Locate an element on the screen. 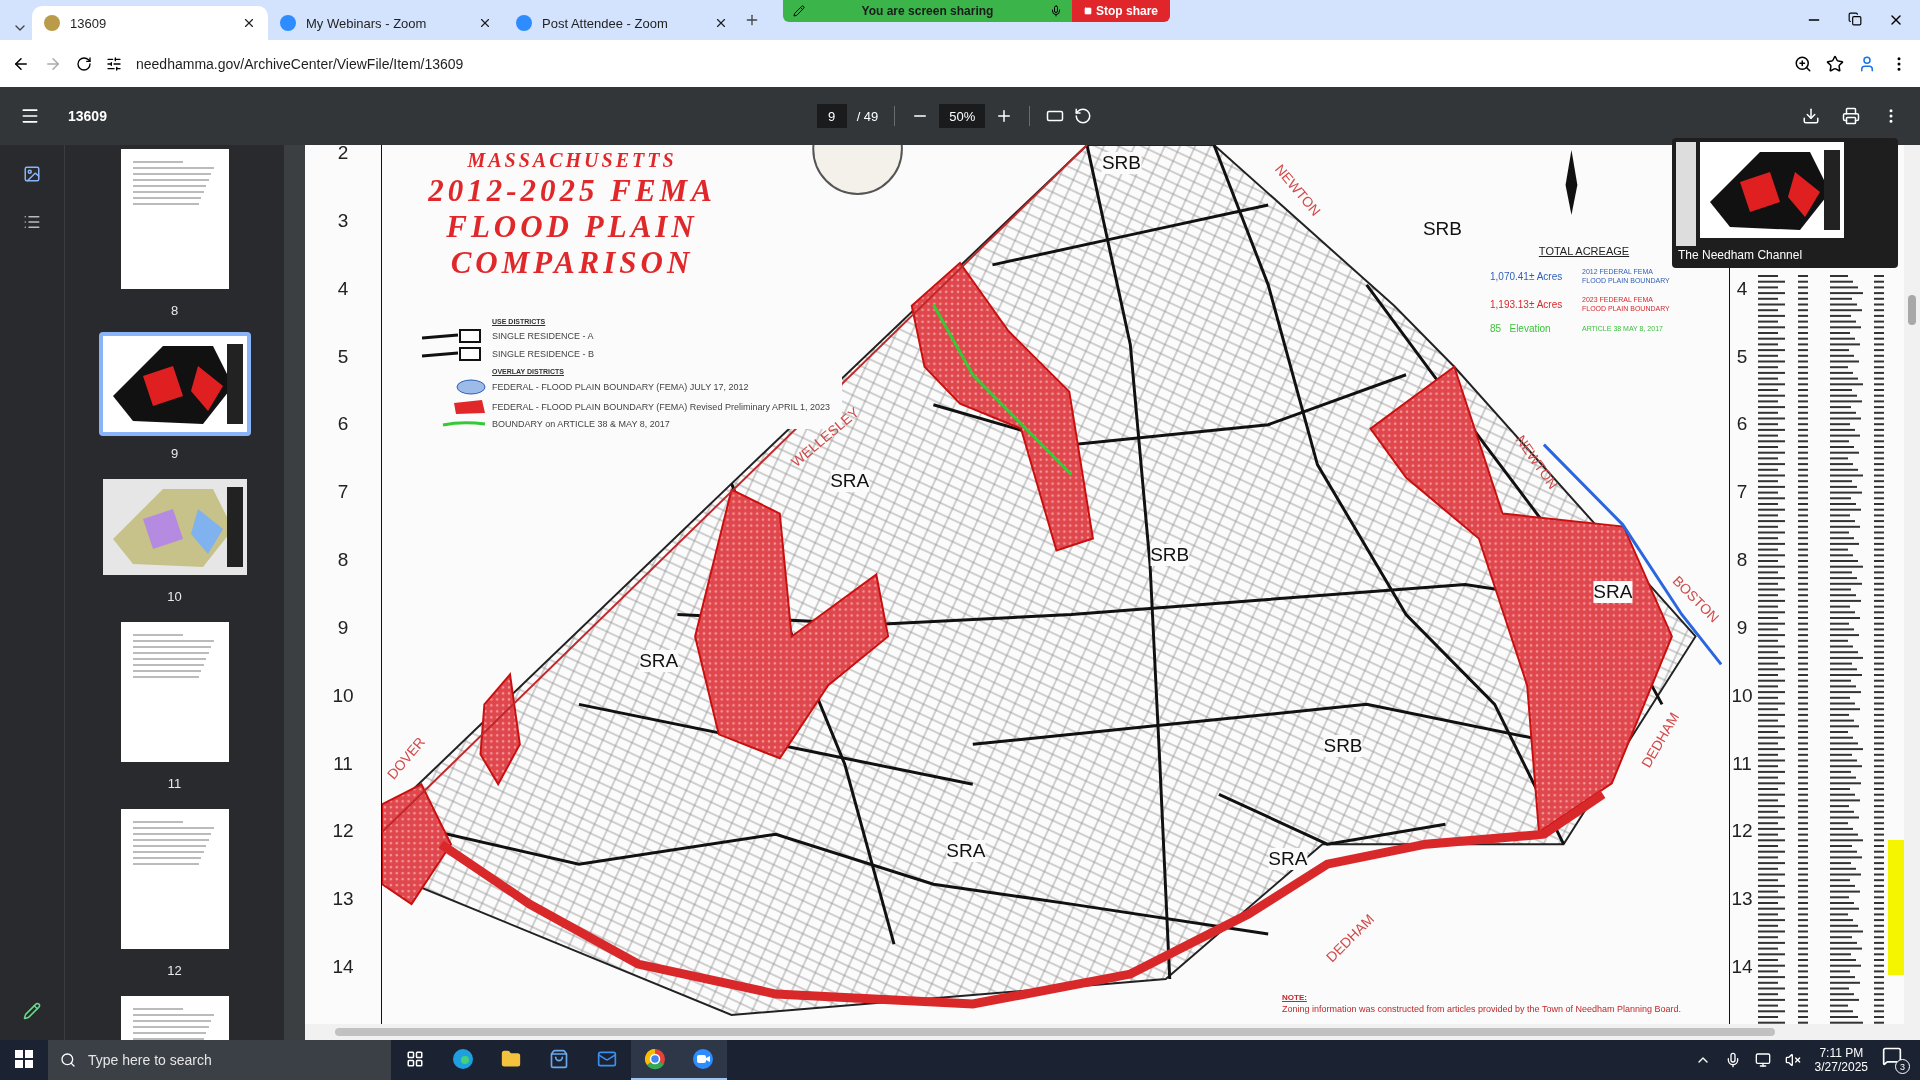  document-title: 13609 is located at coordinates (87, 116).